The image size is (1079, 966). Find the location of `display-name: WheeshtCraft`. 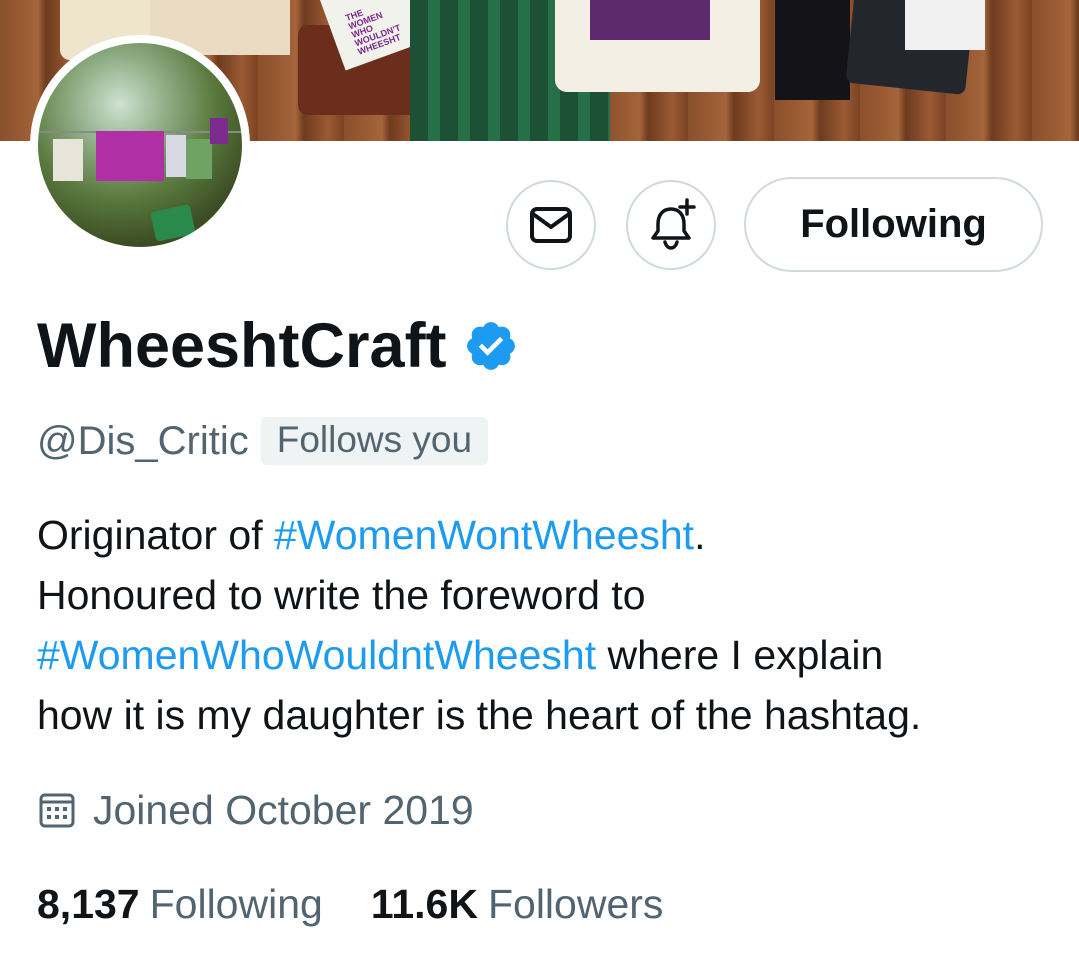

display-name: WheeshtCraft is located at coordinates (242, 346).